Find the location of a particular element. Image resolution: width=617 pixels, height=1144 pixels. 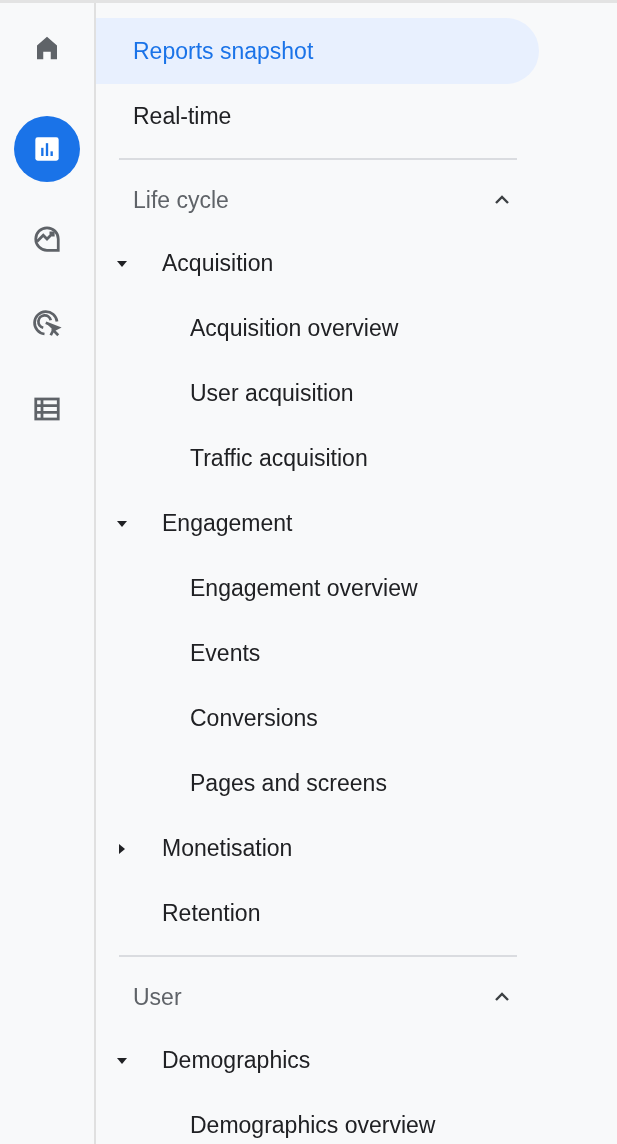

target-cursor-icon is located at coordinates (47, 324).